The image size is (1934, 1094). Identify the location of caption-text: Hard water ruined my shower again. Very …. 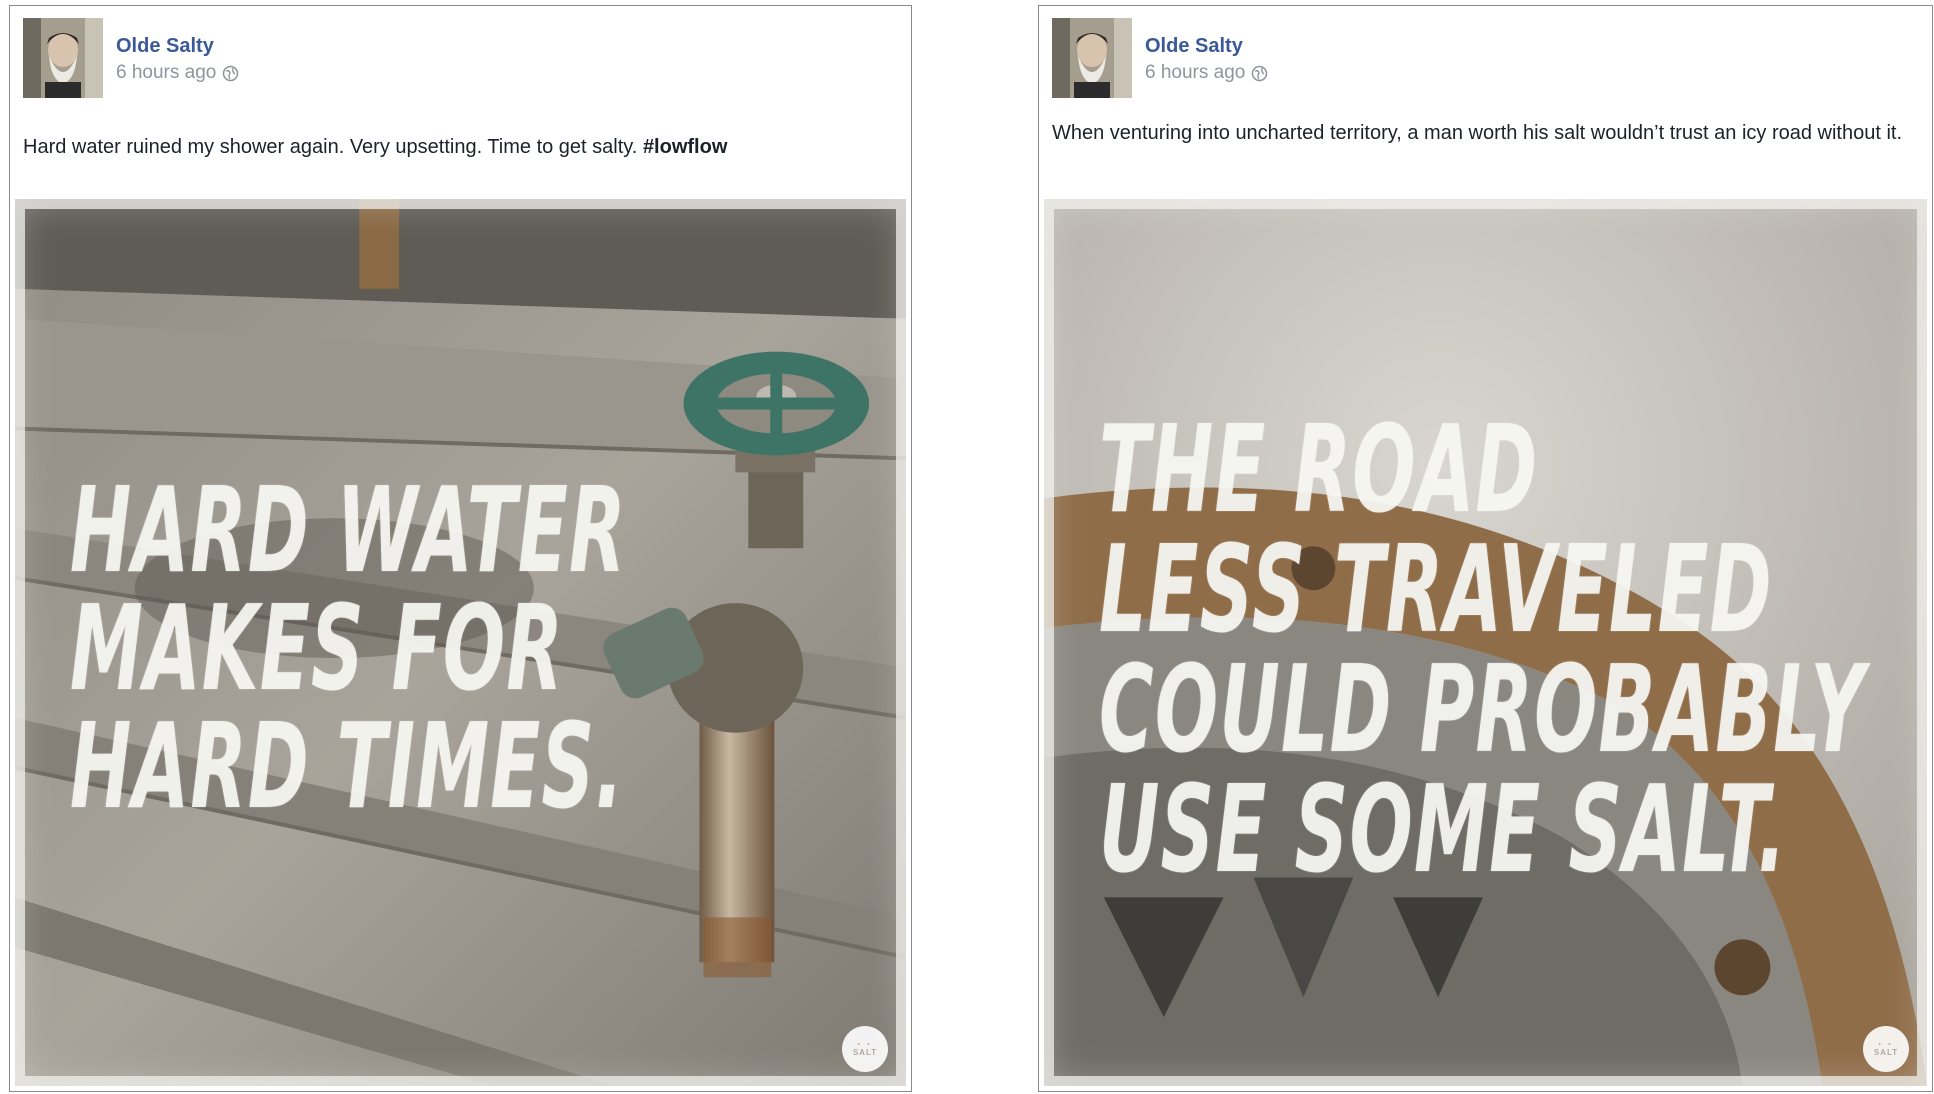
(330, 147).